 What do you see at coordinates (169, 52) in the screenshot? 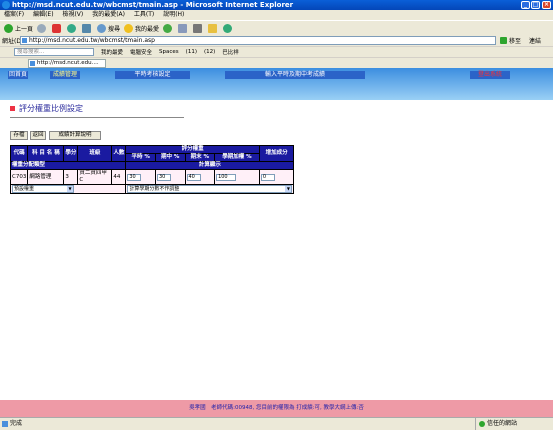
I see `link-spaces: Spaces` at bounding box center [169, 52].